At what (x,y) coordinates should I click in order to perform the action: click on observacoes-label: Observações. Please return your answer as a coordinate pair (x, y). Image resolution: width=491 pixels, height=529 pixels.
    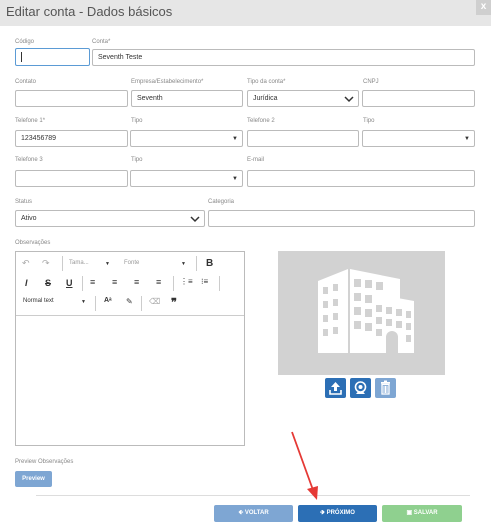
    Looking at the image, I should click on (33, 243).